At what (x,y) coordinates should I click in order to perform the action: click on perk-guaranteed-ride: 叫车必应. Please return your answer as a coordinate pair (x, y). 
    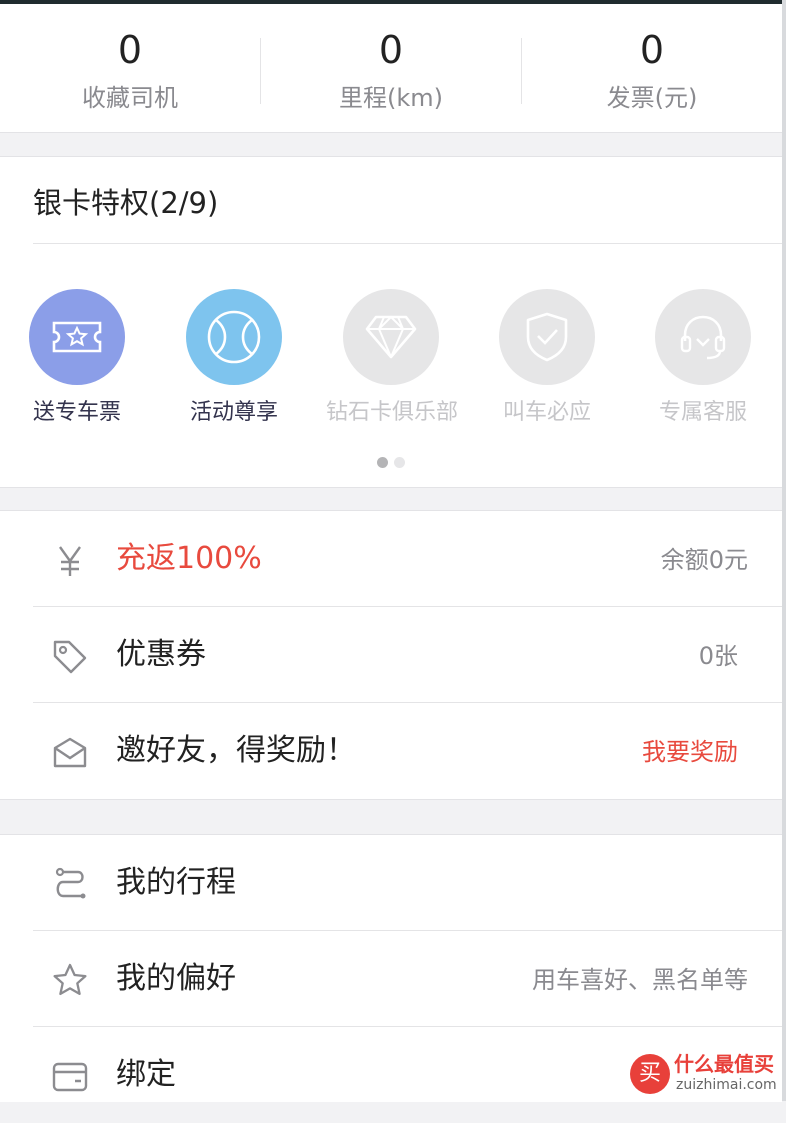
    Looking at the image, I should click on (547, 358).